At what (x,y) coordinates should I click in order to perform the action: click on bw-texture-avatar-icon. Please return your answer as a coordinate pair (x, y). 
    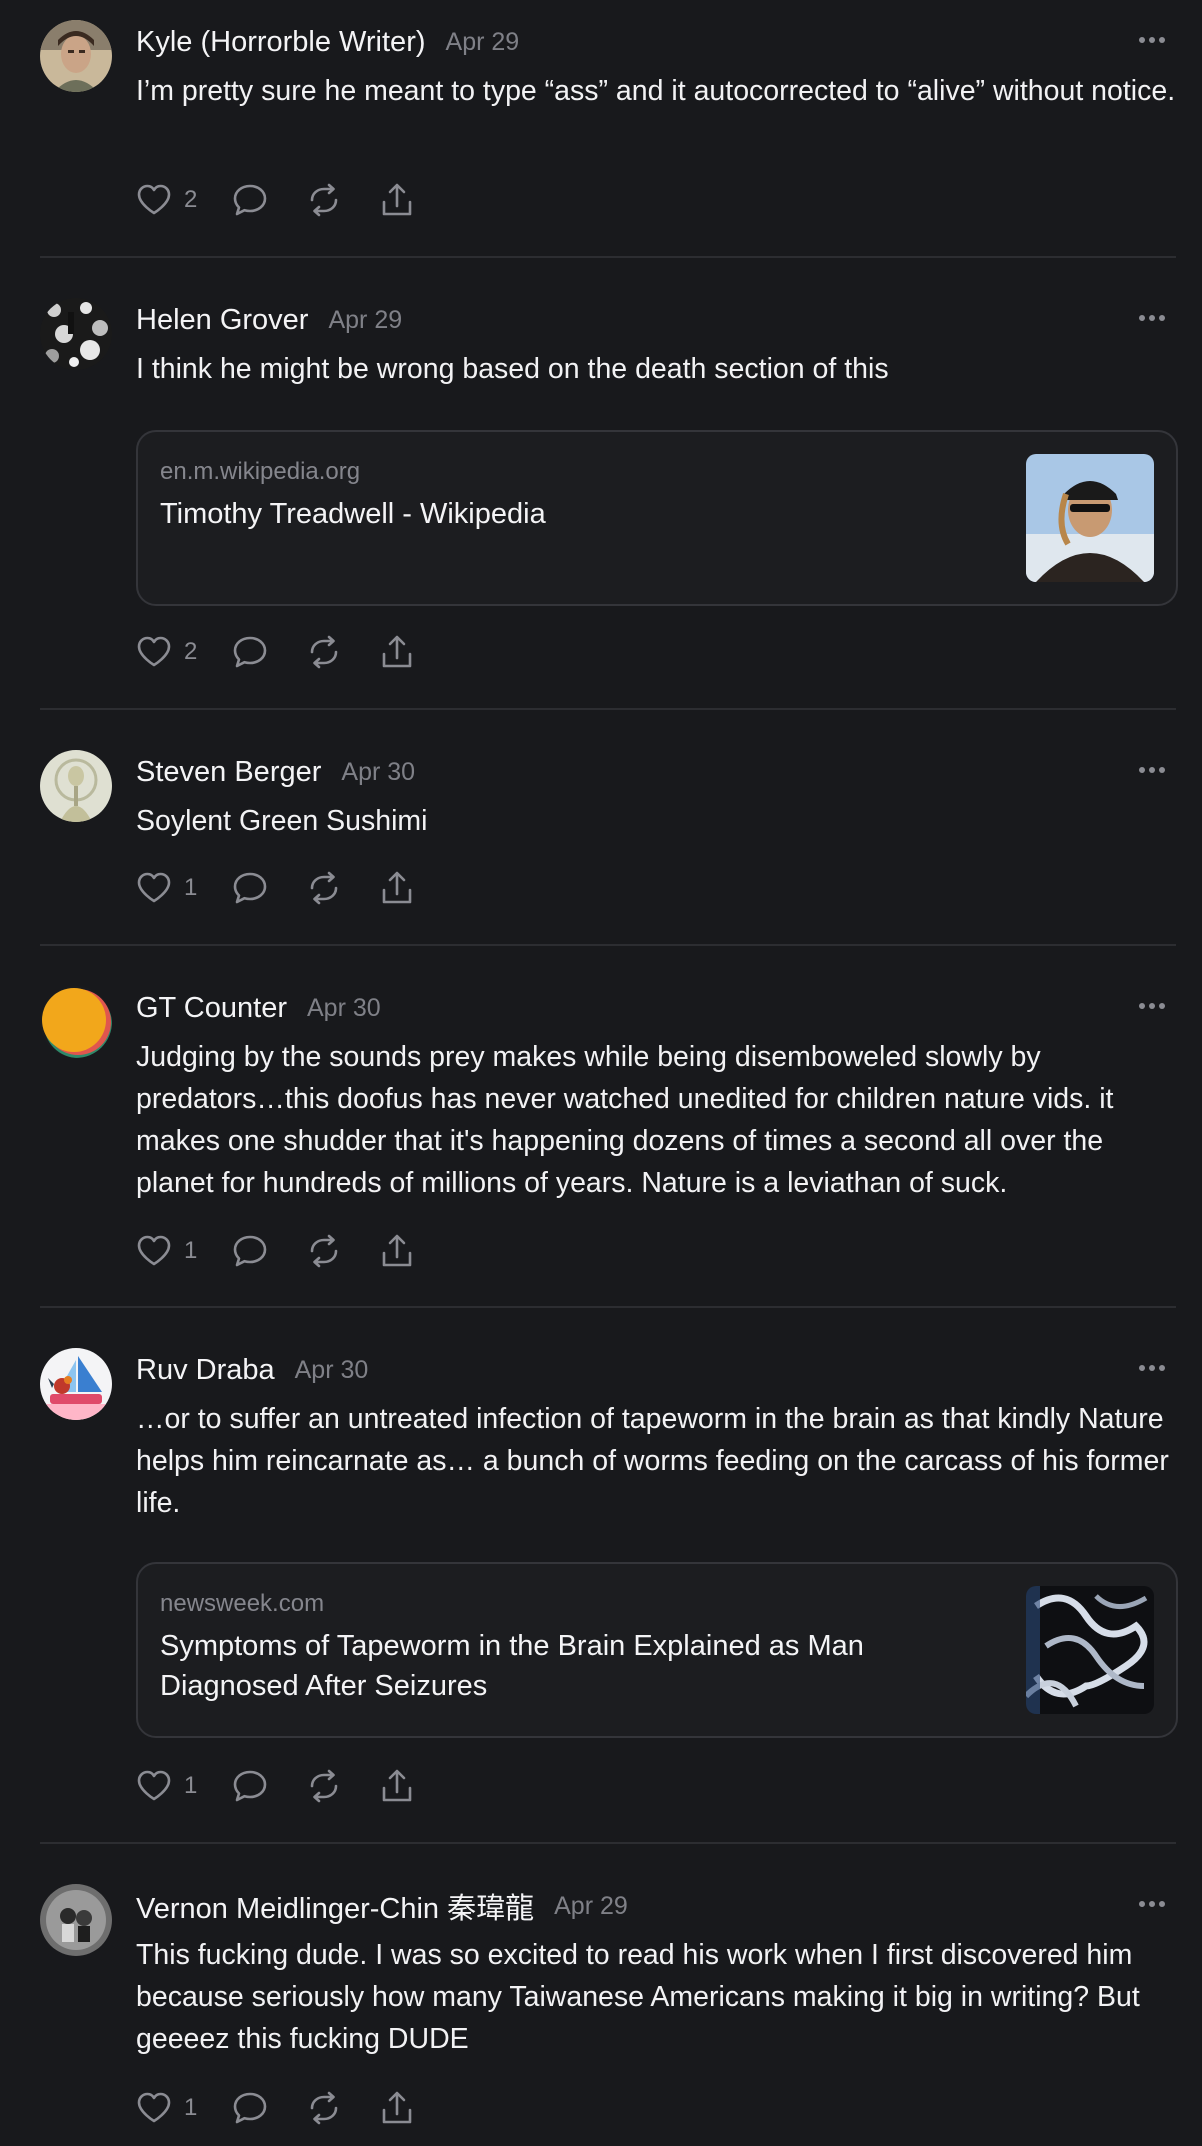
    Looking at the image, I should click on (76, 334).